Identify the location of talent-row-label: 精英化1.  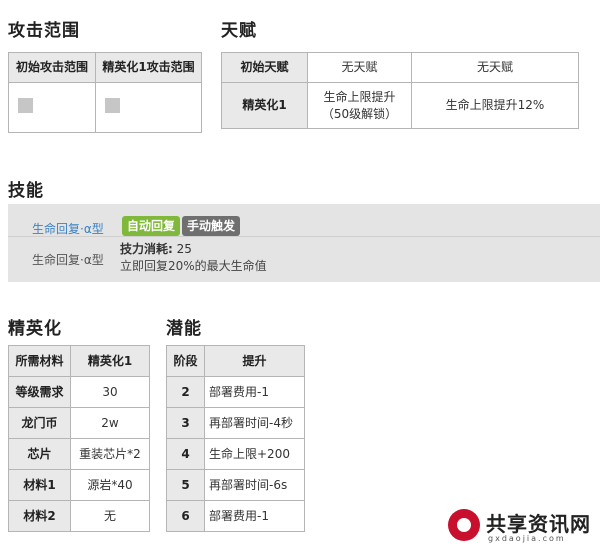
(264, 105).